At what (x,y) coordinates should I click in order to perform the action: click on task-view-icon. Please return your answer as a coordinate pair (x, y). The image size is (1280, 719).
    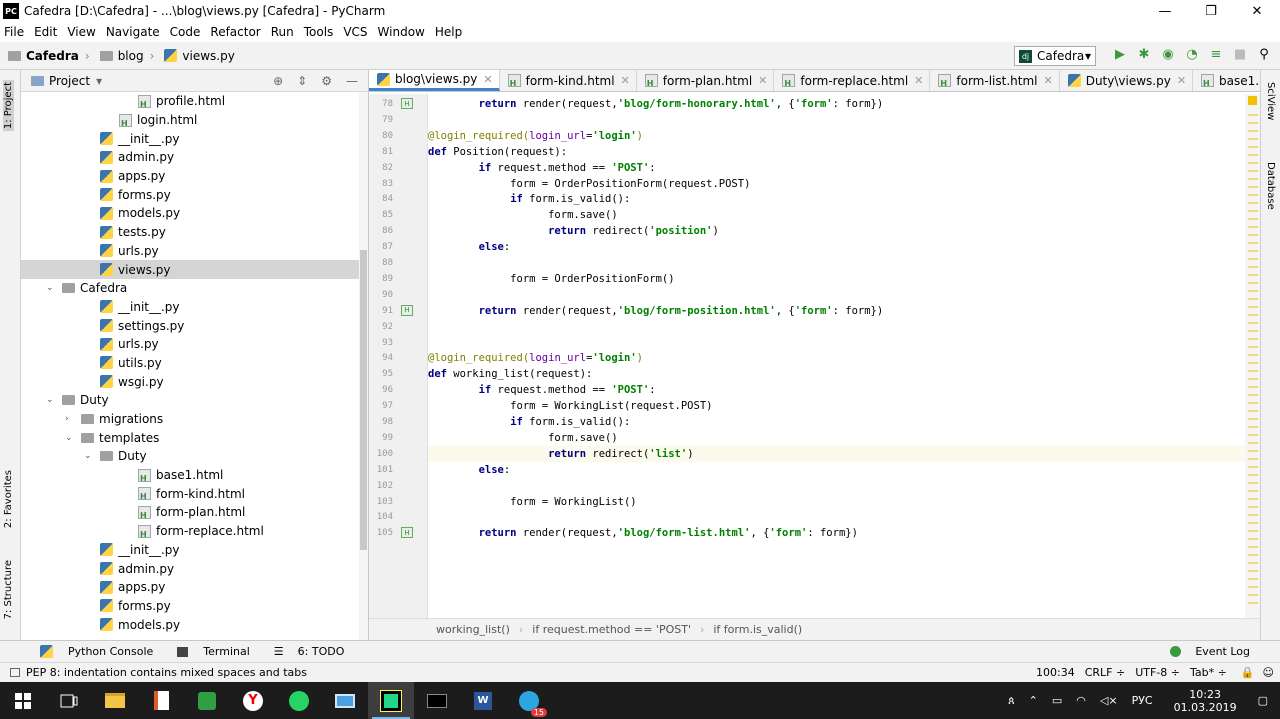
    Looking at the image, I should click on (69, 700).